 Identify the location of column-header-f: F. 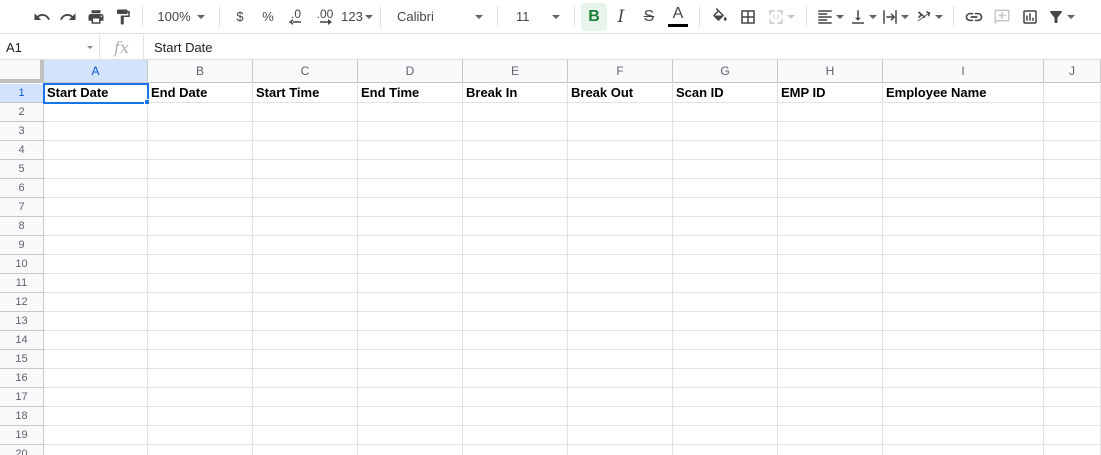
(620, 71).